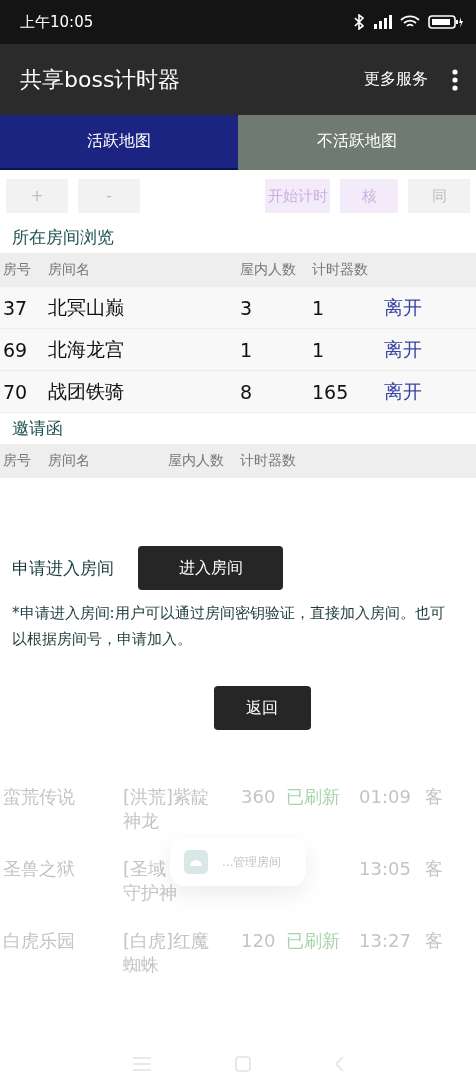  Describe the element at coordinates (384, 797) in the screenshot. I see `table-cell-text: 01:09` at that location.